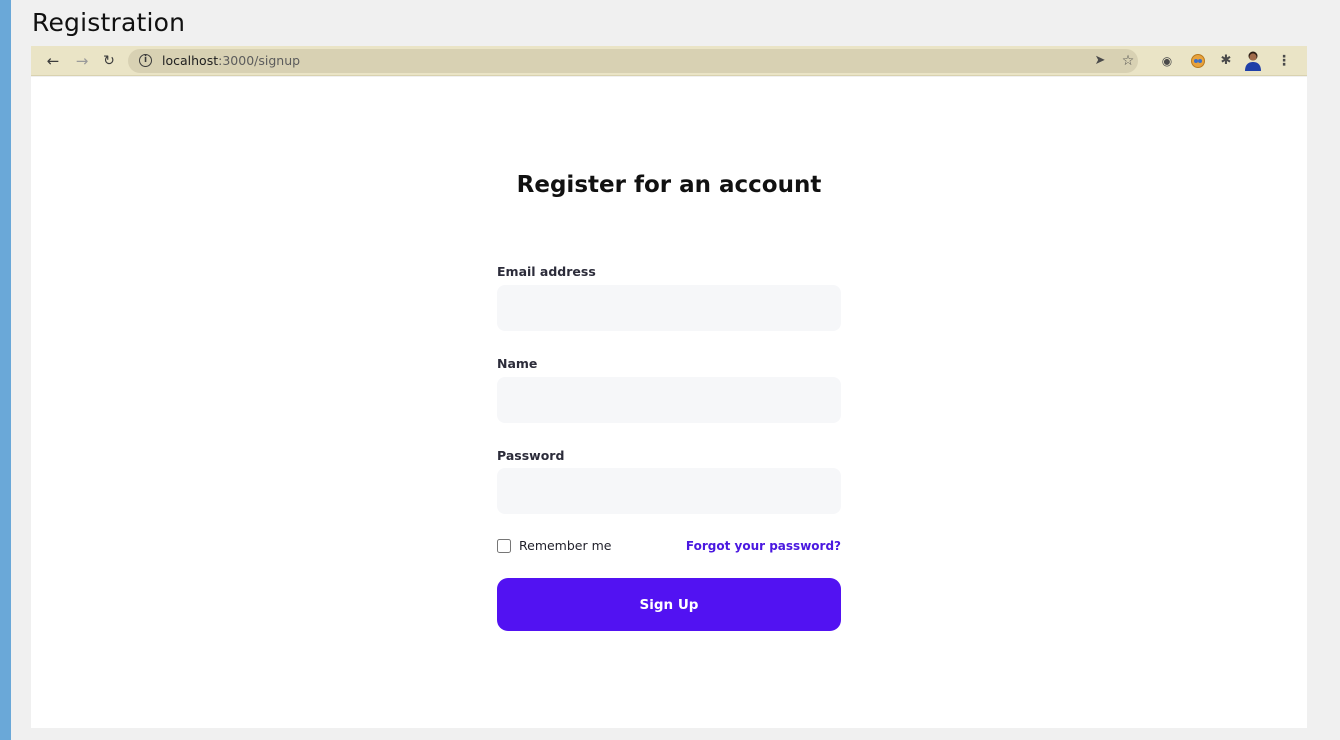 The height and width of the screenshot is (740, 1340). What do you see at coordinates (669, 547) in the screenshot?
I see `remember-row: Remember me Forgot your password?` at bounding box center [669, 547].